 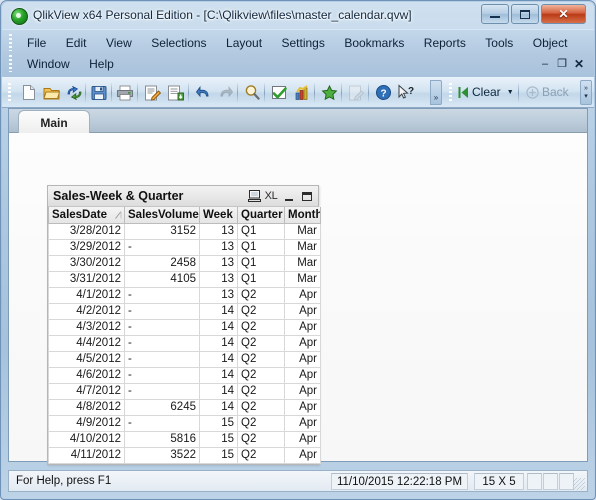 I want to click on column-header-quarter: Quarter, so click(x=261, y=215).